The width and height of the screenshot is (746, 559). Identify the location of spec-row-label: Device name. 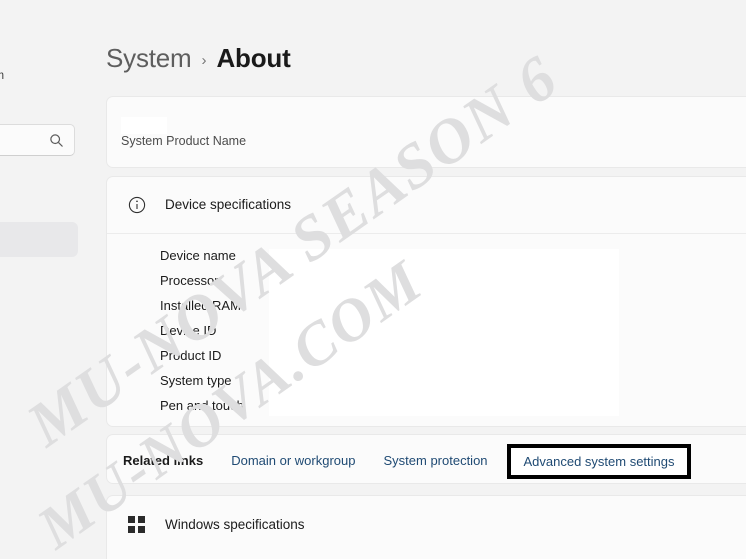
(198, 255).